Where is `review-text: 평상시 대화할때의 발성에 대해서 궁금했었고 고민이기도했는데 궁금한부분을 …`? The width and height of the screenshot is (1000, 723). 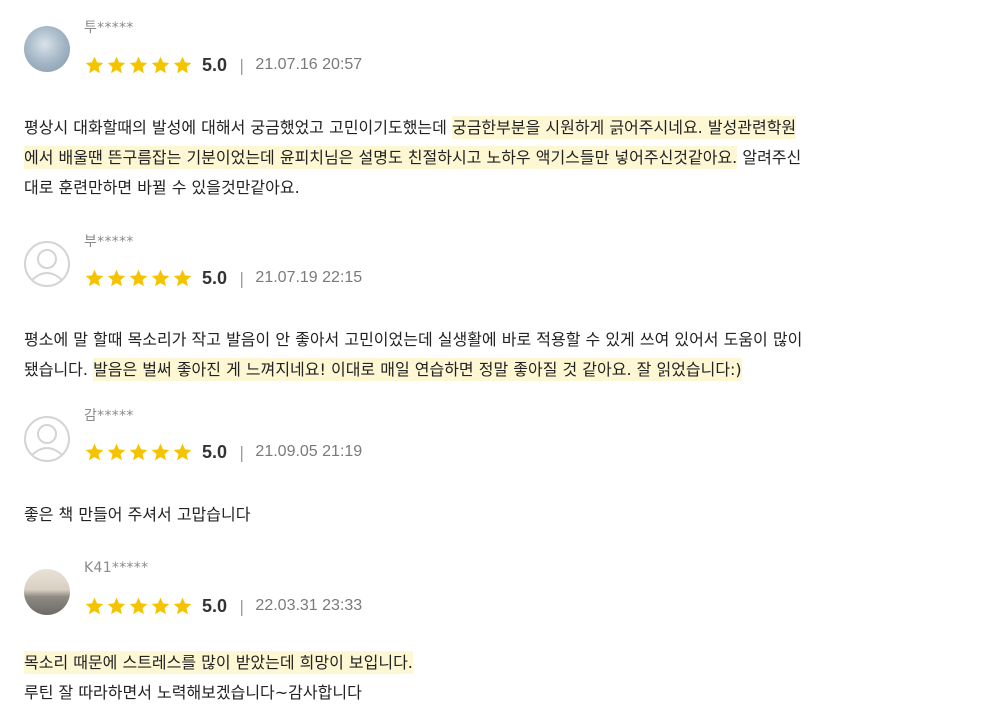
review-text: 평상시 대화할때의 발성에 대해서 궁금했었고 고민이기도했는데 궁금한부분을 … is located at coordinates (504, 158).